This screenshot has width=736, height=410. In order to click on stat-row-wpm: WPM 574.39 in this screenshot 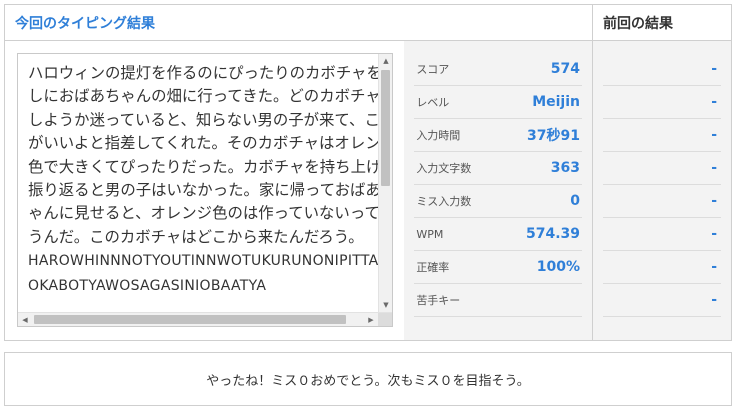, I will do `click(498, 234)`.